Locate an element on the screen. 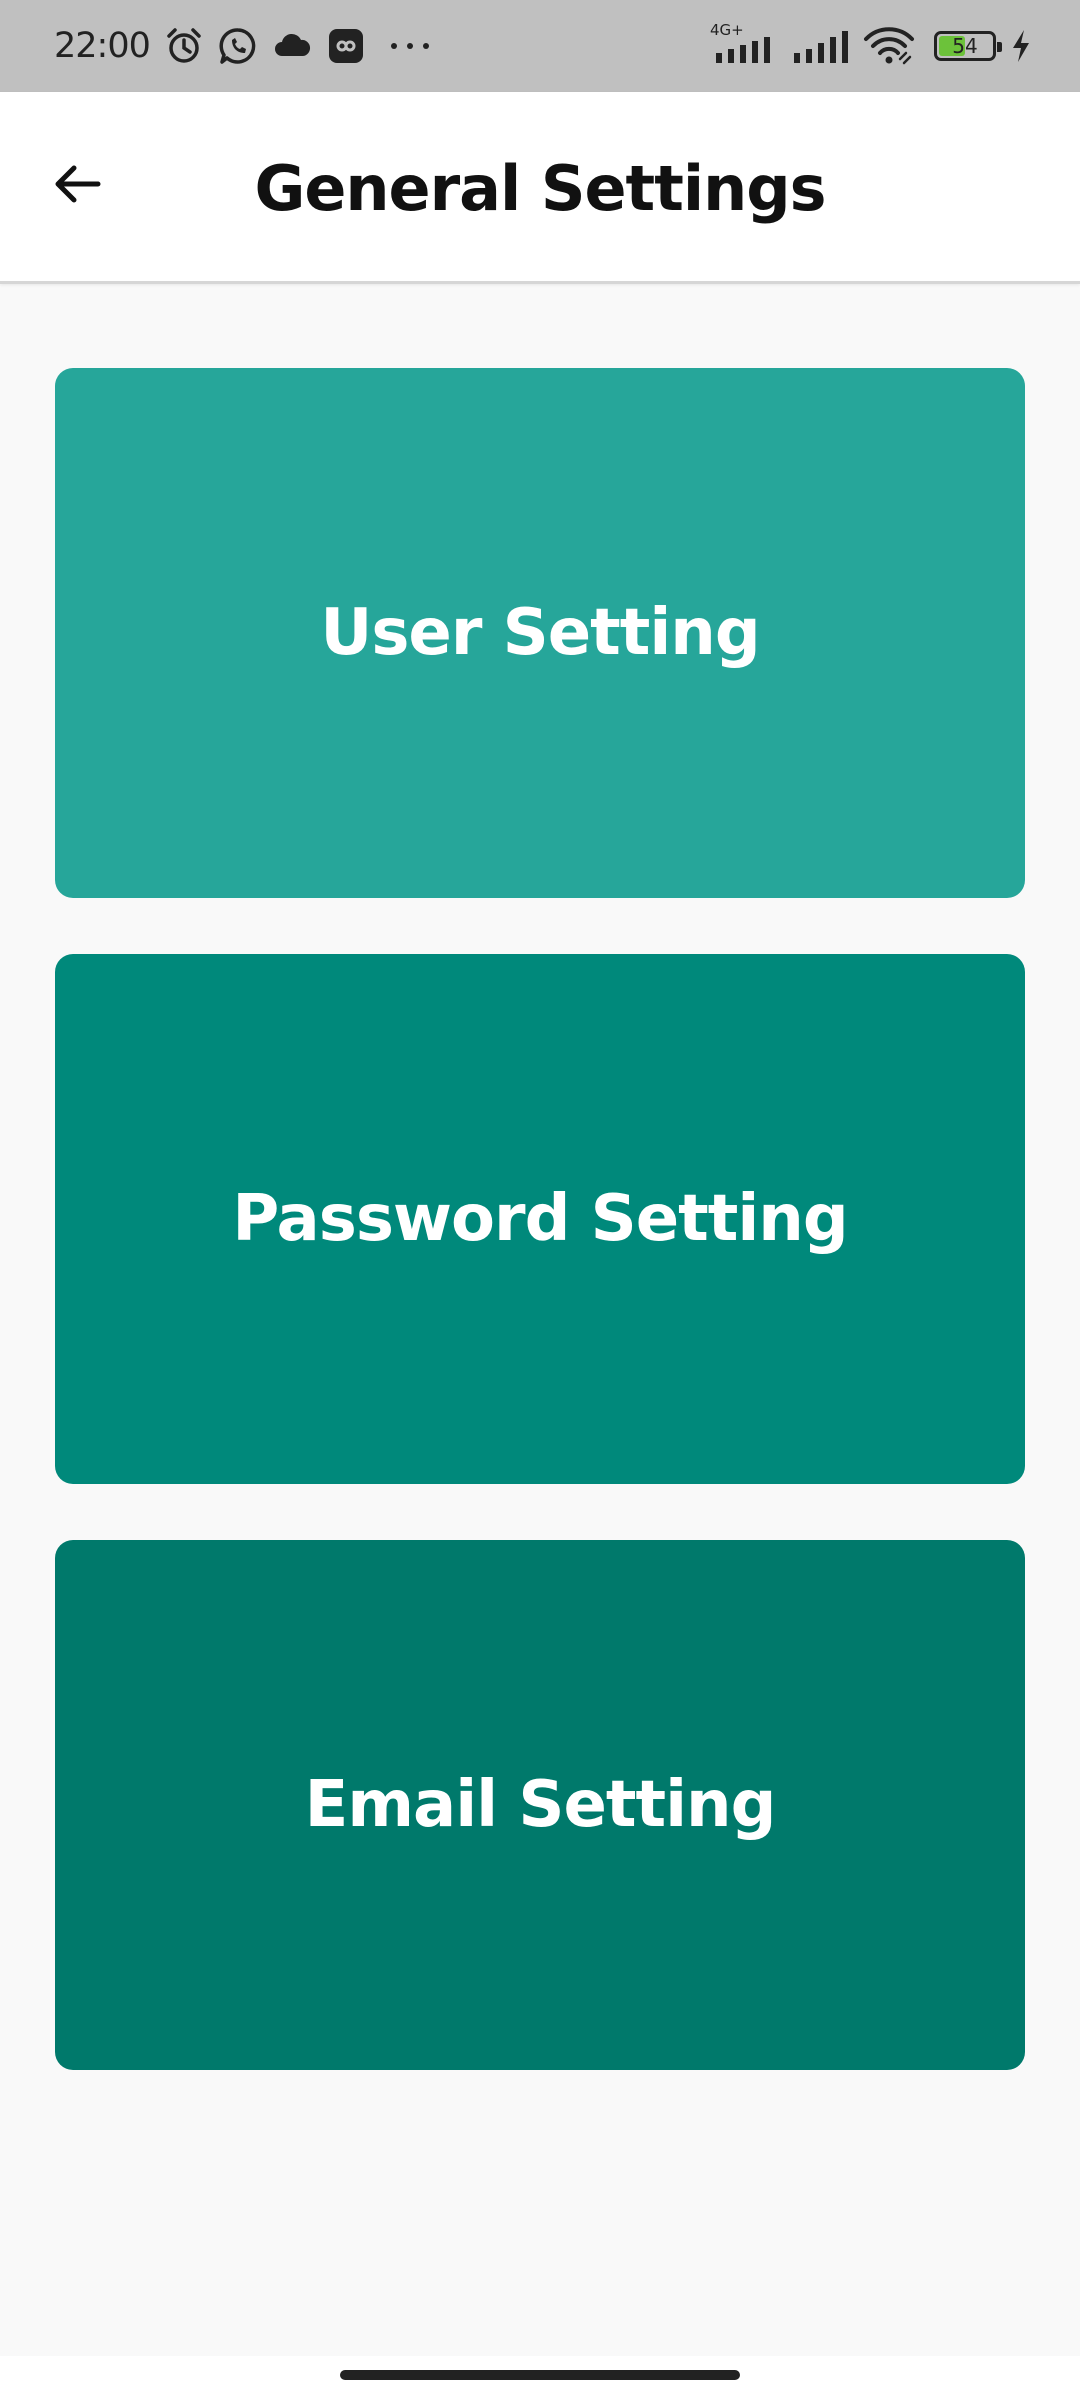  whatsapp-icon is located at coordinates (237, 46).